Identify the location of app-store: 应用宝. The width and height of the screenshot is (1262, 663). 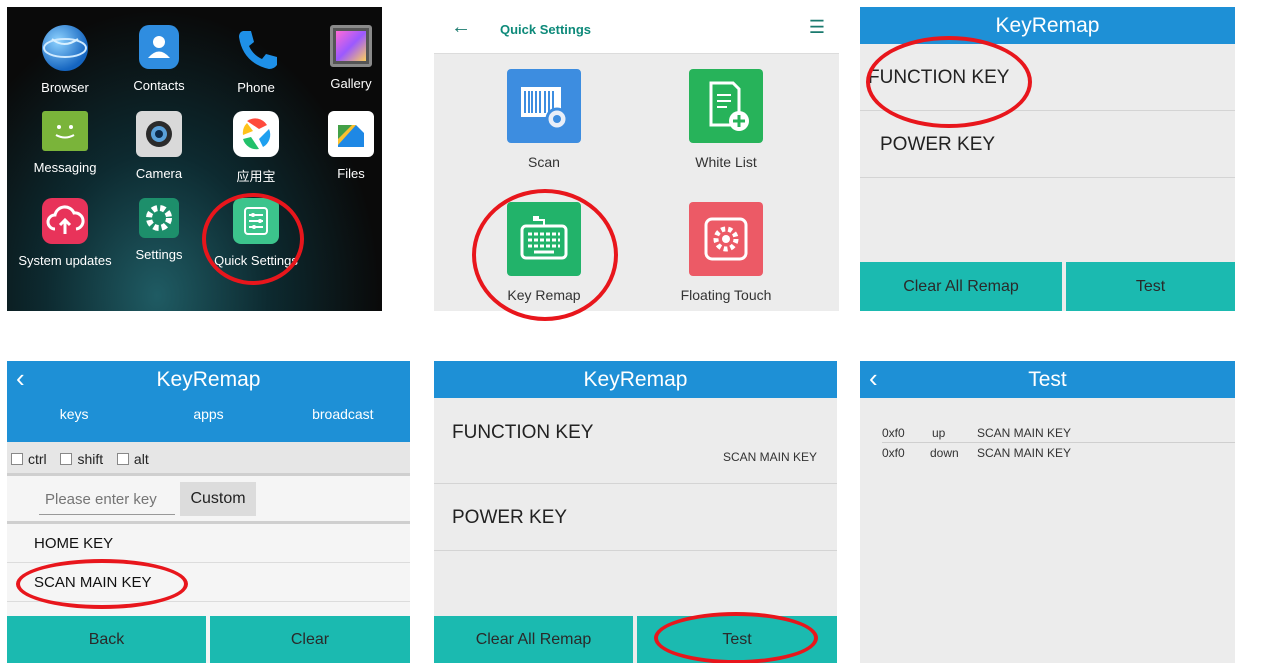
(256, 148).